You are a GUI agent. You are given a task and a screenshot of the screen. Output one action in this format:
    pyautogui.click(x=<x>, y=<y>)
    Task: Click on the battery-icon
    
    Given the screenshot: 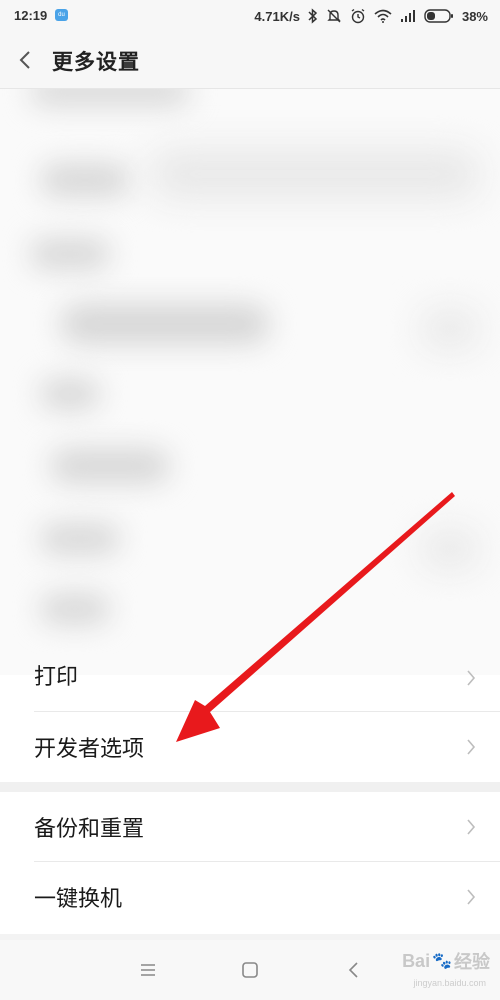 What is the action you would take?
    pyautogui.click(x=439, y=16)
    